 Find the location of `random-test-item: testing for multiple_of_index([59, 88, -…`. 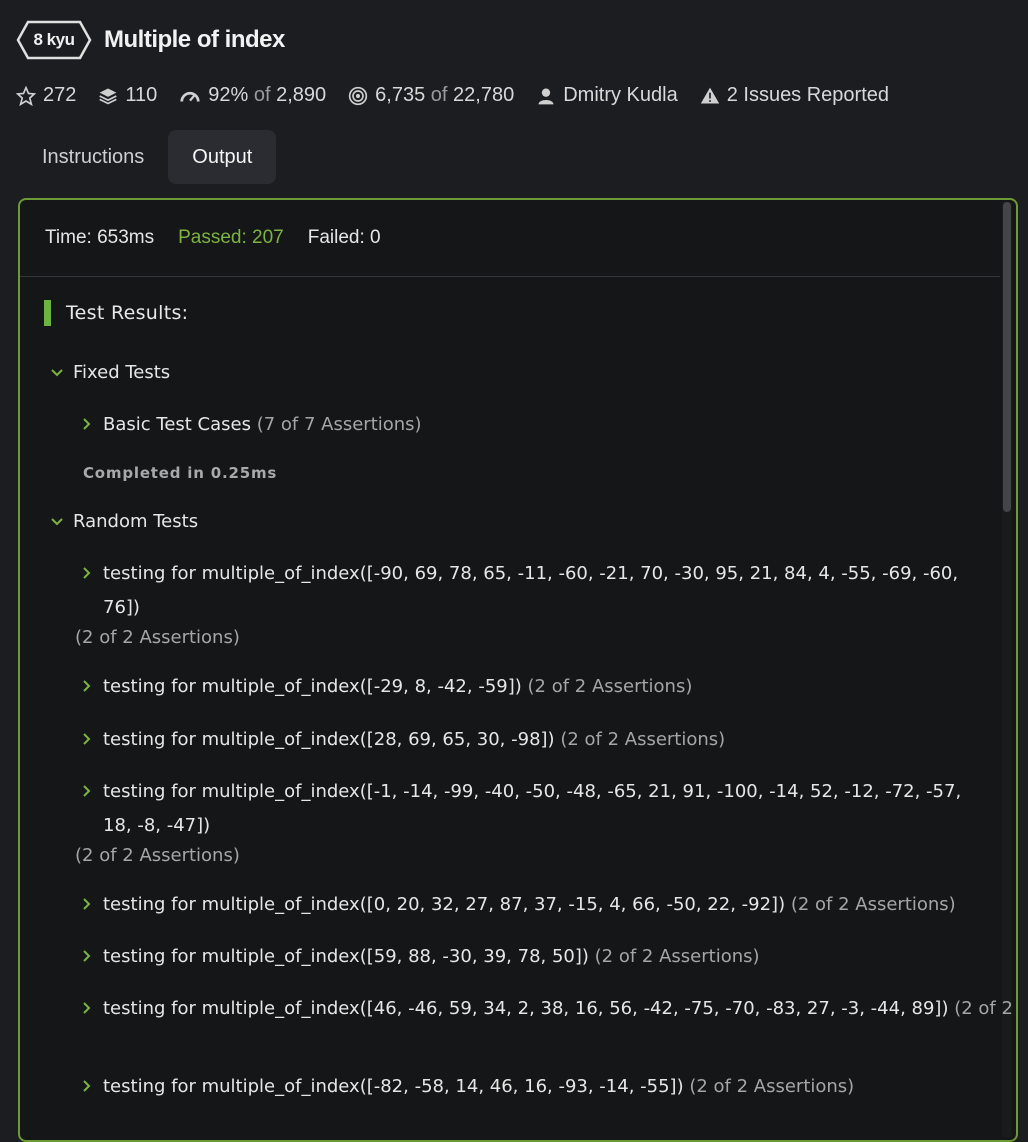

random-test-item: testing for multiple_of_index([59, 88, -… is located at coordinates (420, 956).